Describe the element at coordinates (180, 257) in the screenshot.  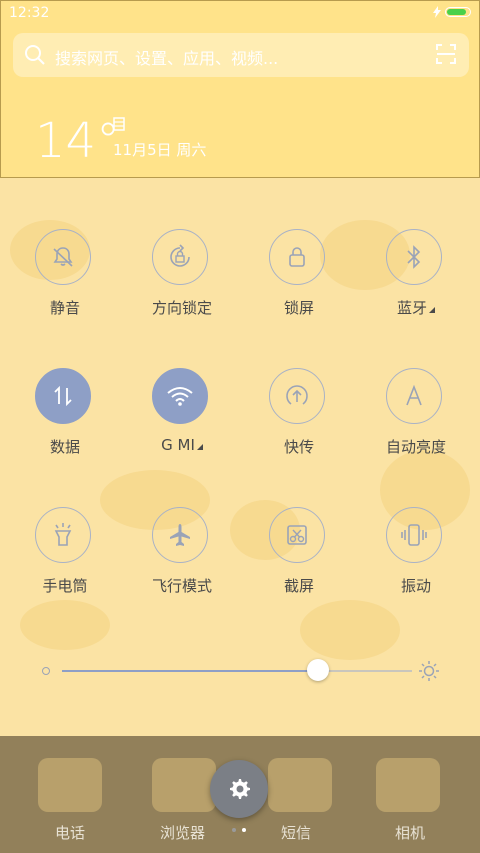
I see `rotation-lock-icon` at that location.